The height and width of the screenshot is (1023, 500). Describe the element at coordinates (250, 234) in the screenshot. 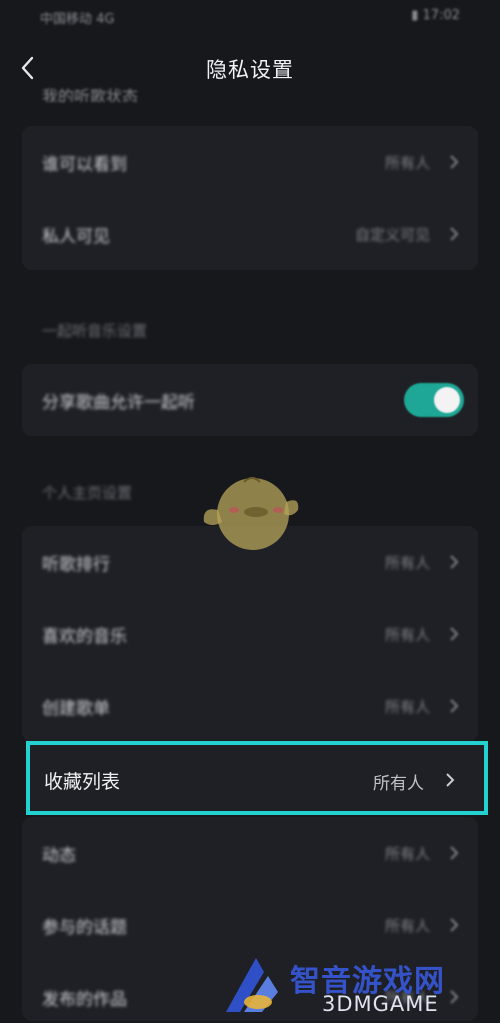

I see `settings-row-private: 私人可见 自定义可见` at that location.